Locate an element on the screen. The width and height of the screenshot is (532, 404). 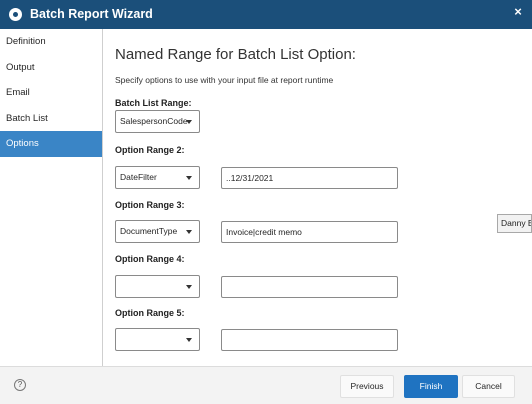
page-title: Named Range for Batch List Option: is located at coordinates (235, 54).